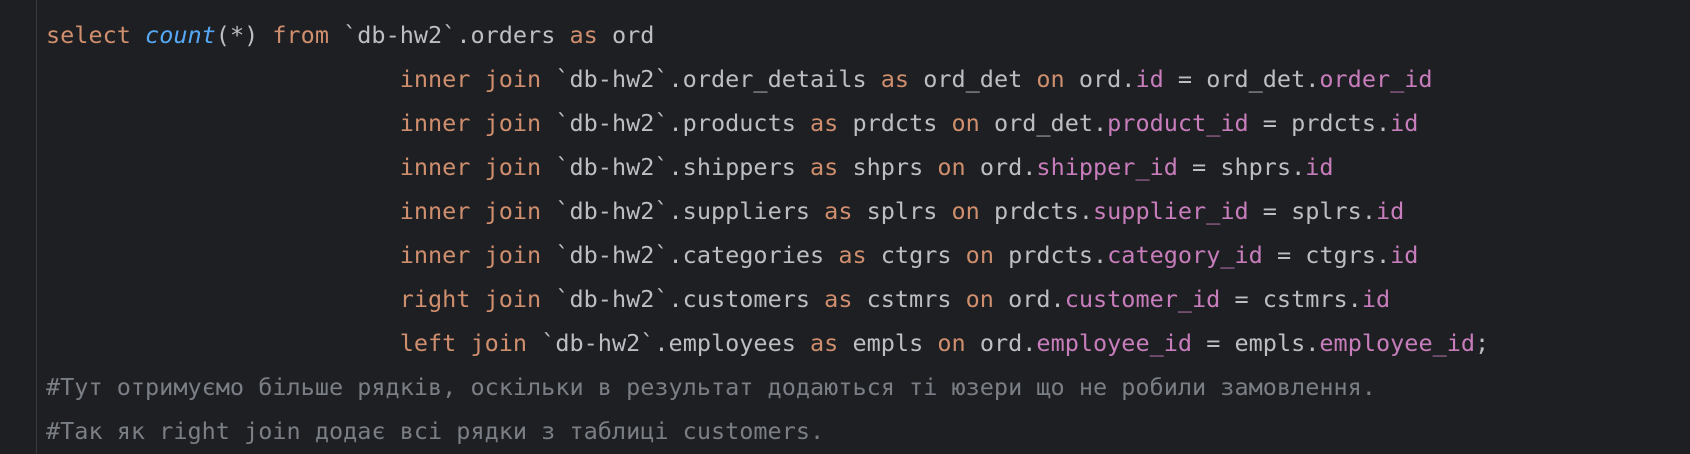 The image size is (1690, 454). Describe the element at coordinates (683, 299) in the screenshot. I see `code-token: `db-hw2`.customers` at that location.